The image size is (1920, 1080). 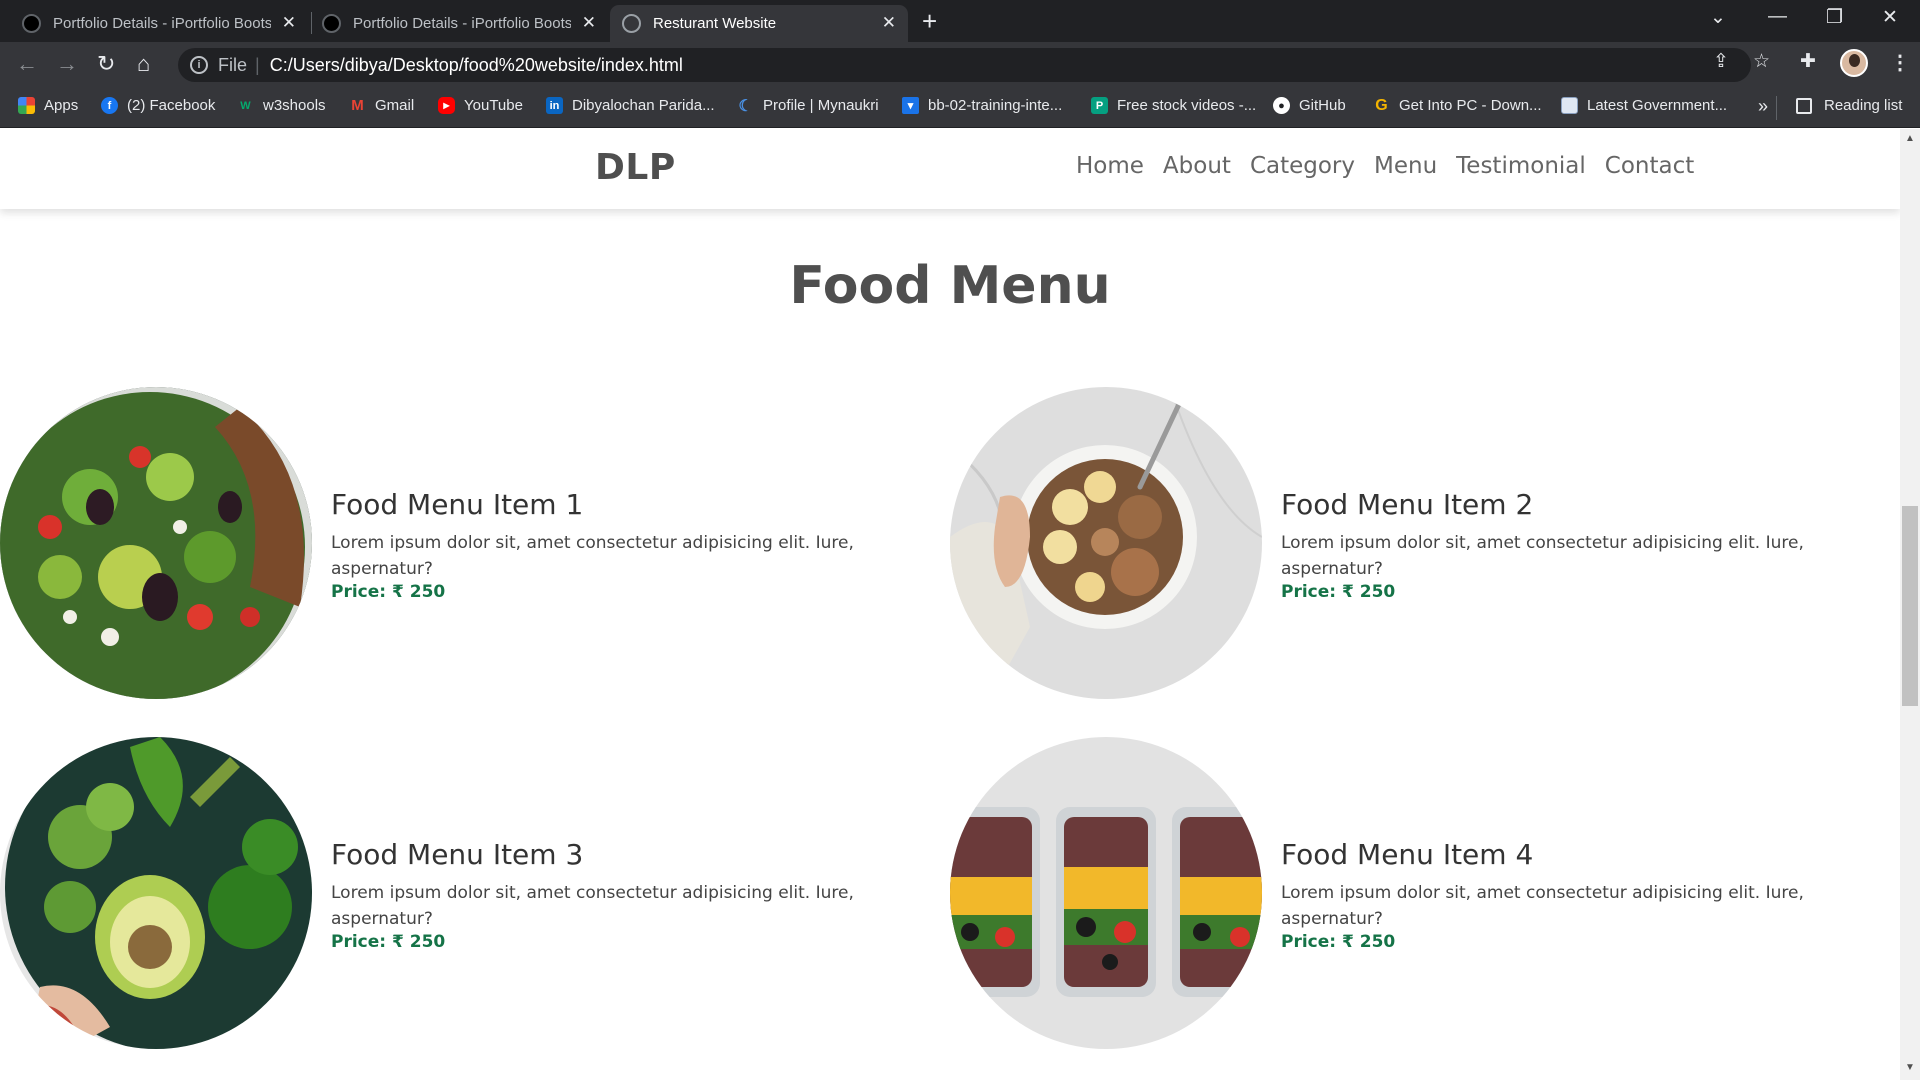 I want to click on tab-title: Resturant Website, so click(x=715, y=23).